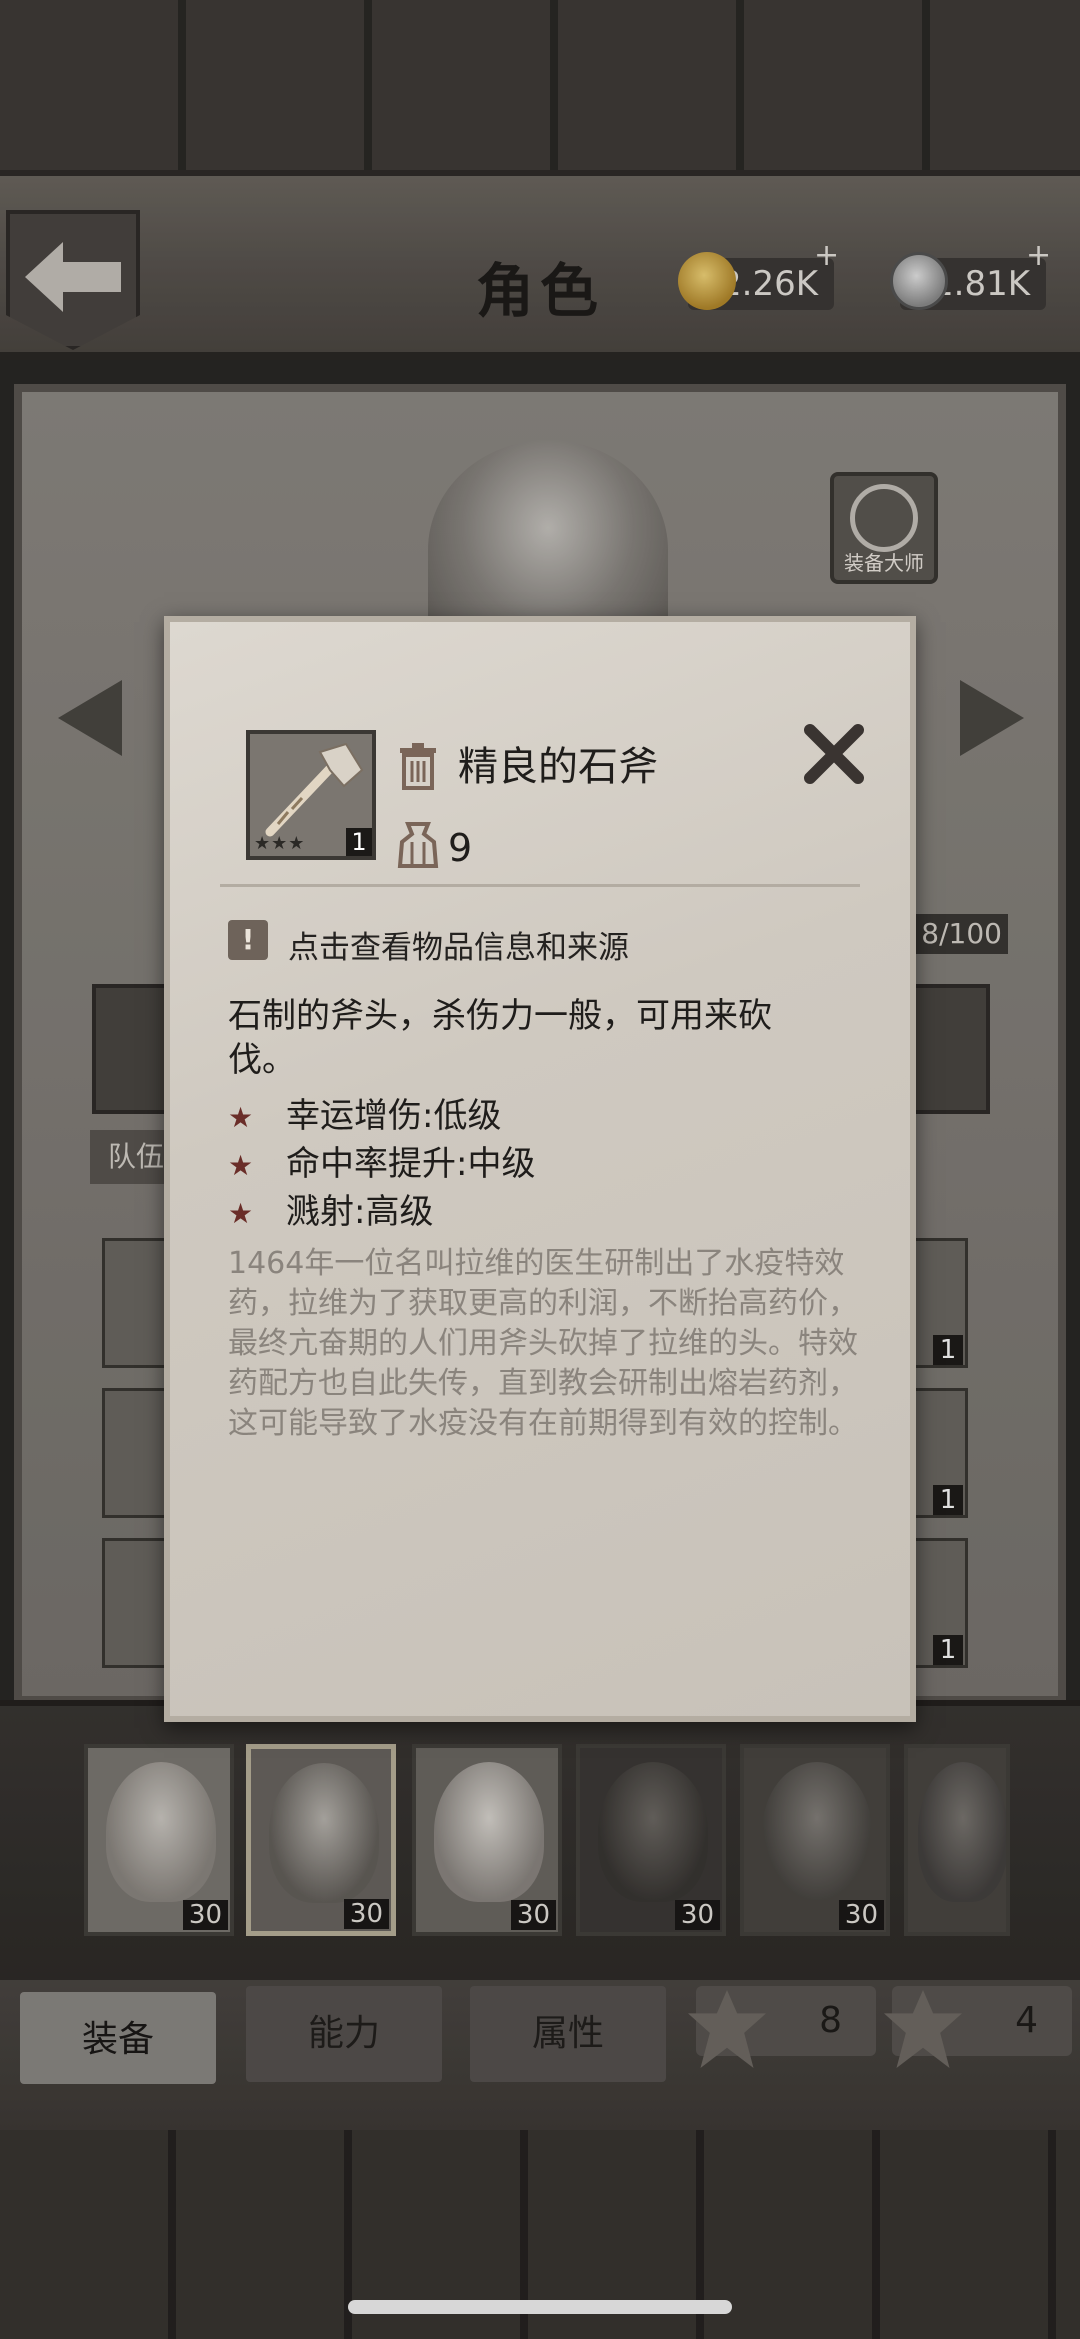 This screenshot has width=1080, height=2339. Describe the element at coordinates (540, 885) in the screenshot. I see `divider` at that location.